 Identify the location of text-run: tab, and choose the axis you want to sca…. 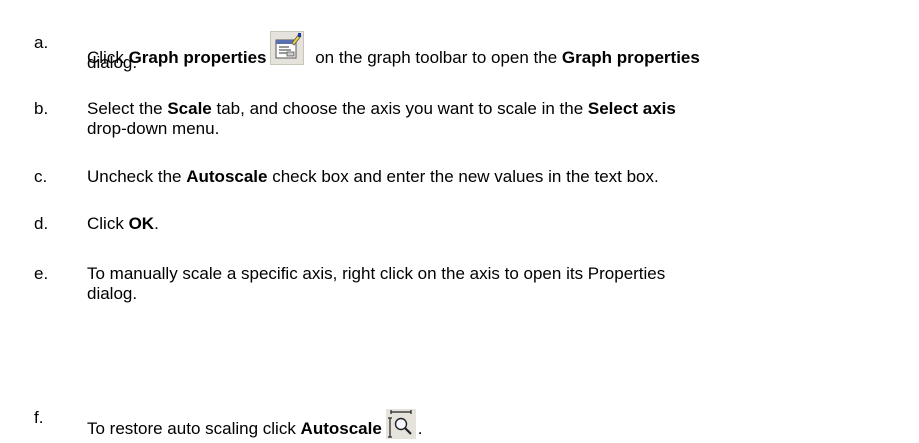
(399, 108).